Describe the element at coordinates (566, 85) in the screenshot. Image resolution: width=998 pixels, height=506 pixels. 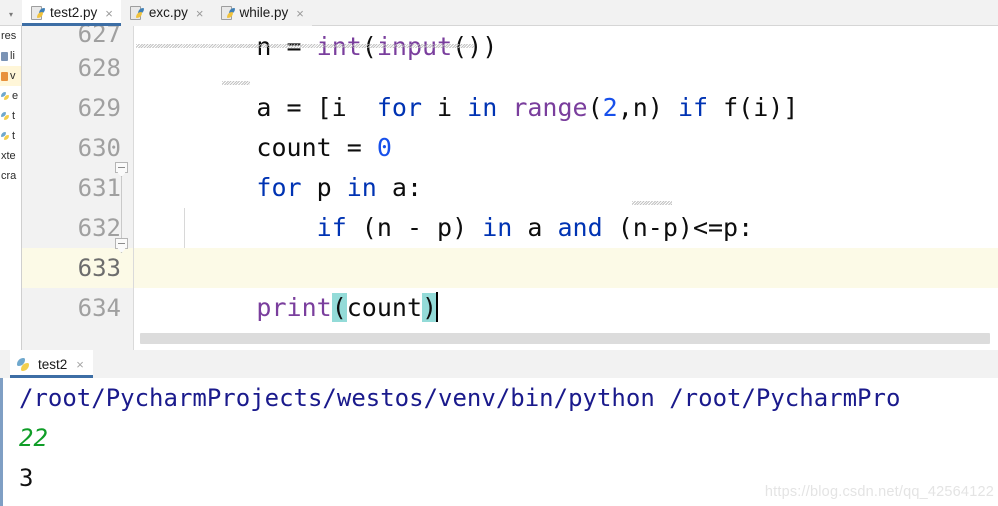
I see `code-line: a = [i for i in range(2,n) if f(i)]` at that location.